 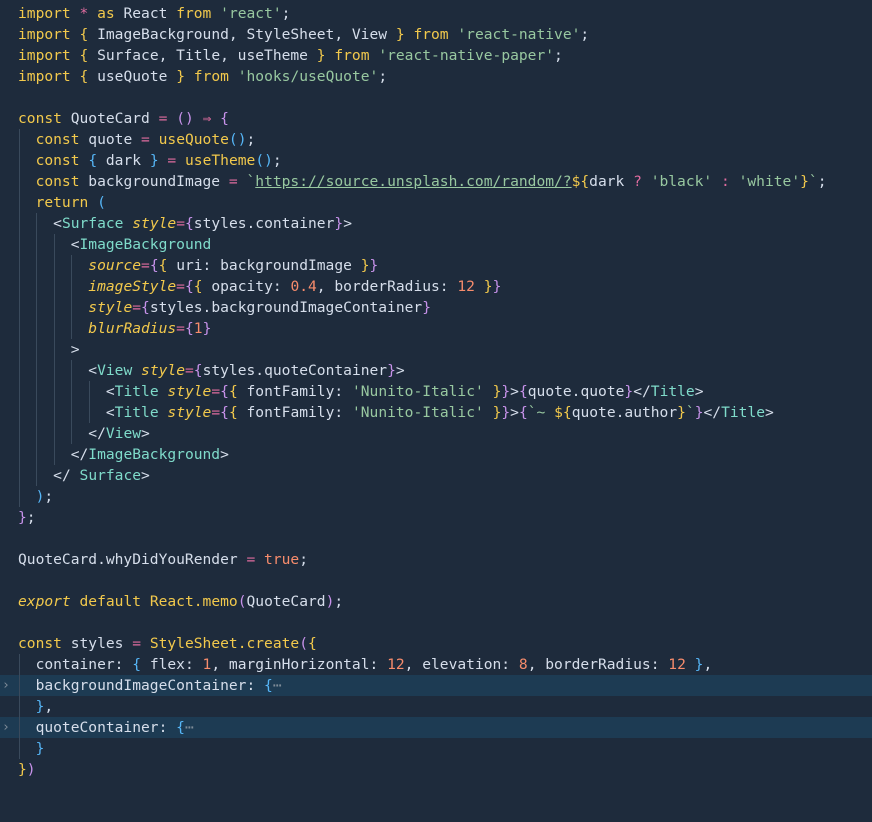 What do you see at coordinates (436, 643) in the screenshot?
I see `code-line-31: const styles = StyleSheet.create({` at bounding box center [436, 643].